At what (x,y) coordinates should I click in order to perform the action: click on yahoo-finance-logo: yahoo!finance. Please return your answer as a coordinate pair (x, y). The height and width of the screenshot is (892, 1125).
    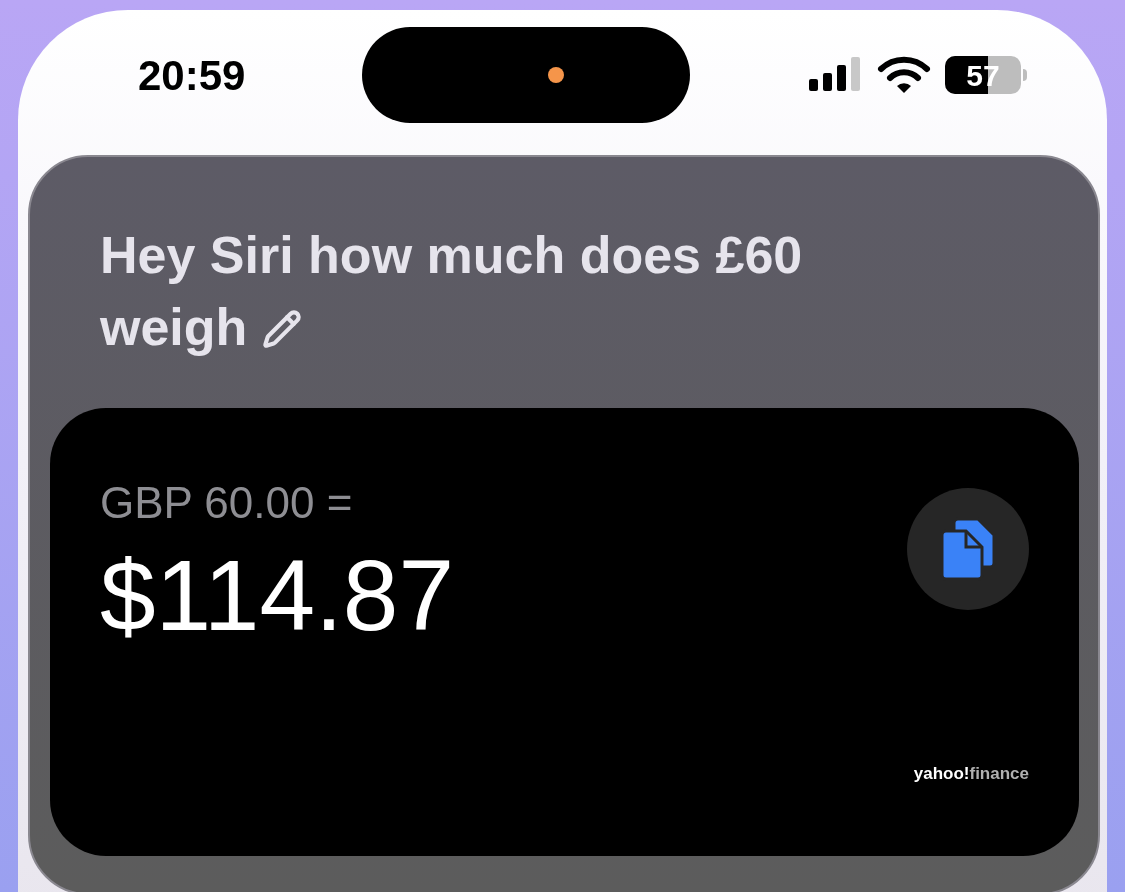
    Looking at the image, I should click on (971, 773).